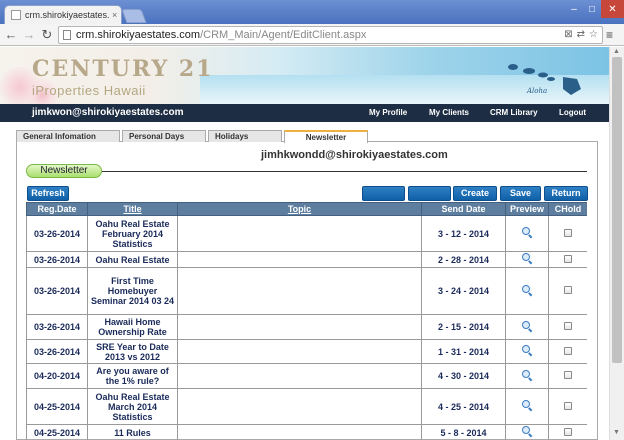  Describe the element at coordinates (463, 259) in the screenshot. I see `send-date-cell: 2 - 28 - 2014` at that location.